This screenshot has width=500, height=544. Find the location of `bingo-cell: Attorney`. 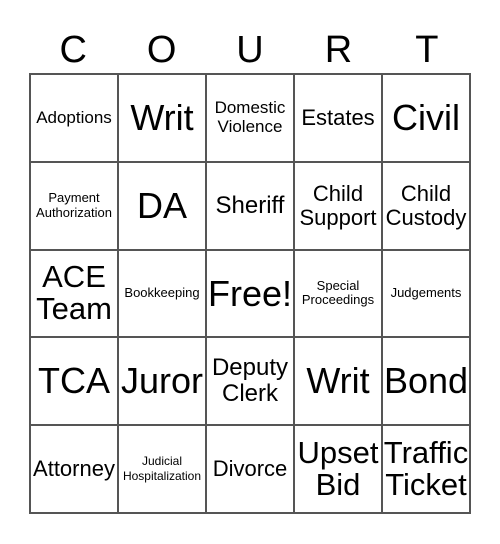

bingo-cell: Attorney is located at coordinates (74, 469).